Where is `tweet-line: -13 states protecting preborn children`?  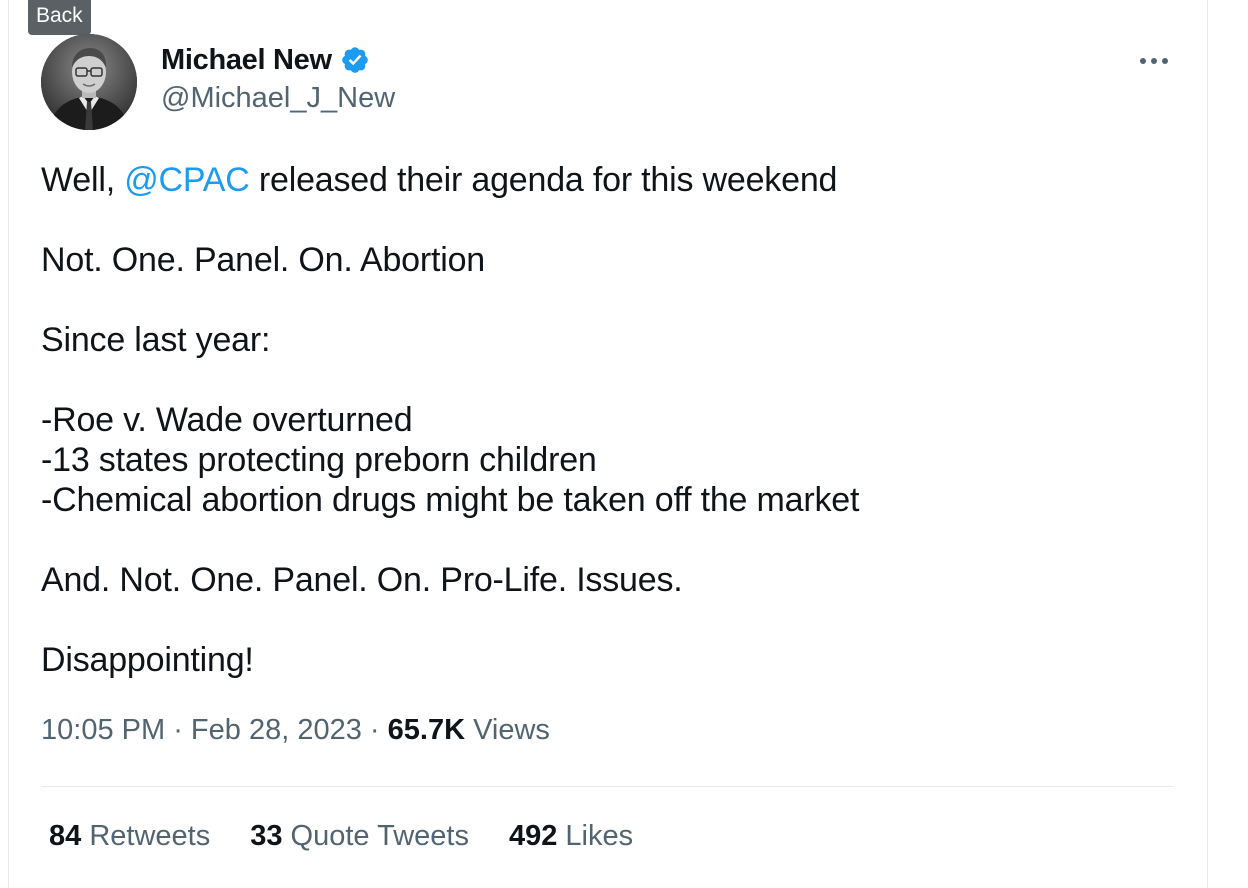 tweet-line: -13 states protecting preborn children is located at coordinates (319, 460).